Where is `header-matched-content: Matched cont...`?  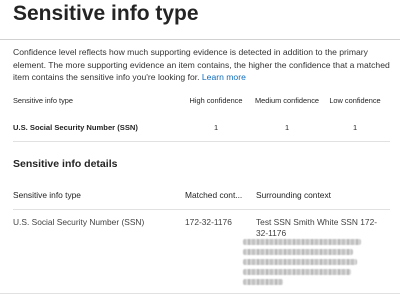
header-matched-content: Matched cont... is located at coordinates (213, 195).